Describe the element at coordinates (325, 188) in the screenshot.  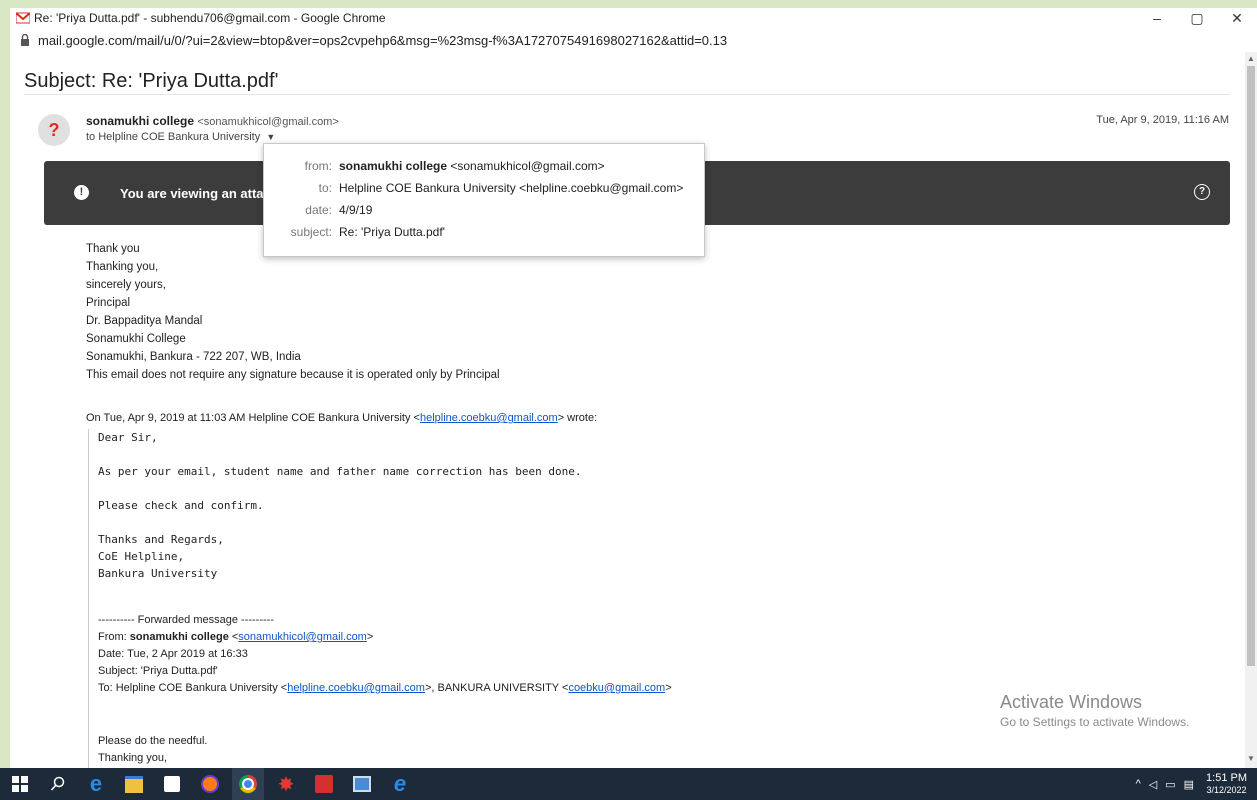
I see `popup-to-label: to:` at that location.